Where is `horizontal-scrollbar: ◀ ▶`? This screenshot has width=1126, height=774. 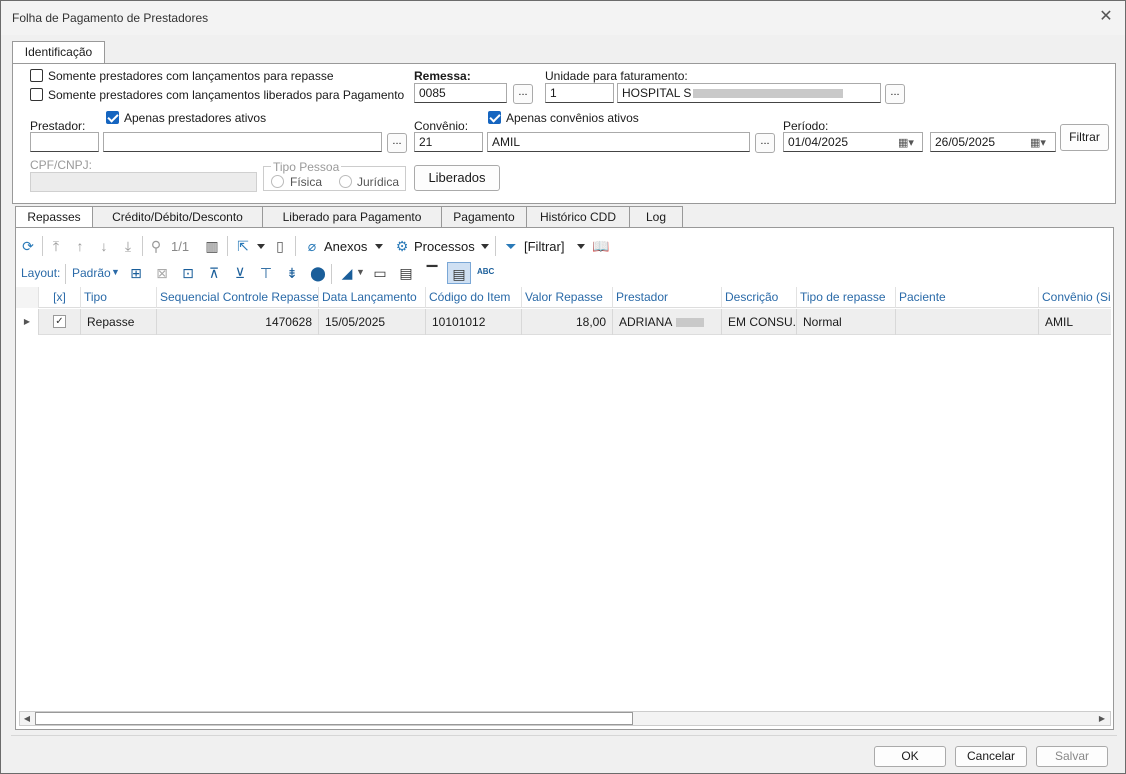 horizontal-scrollbar: ◀ ▶ is located at coordinates (565, 718).